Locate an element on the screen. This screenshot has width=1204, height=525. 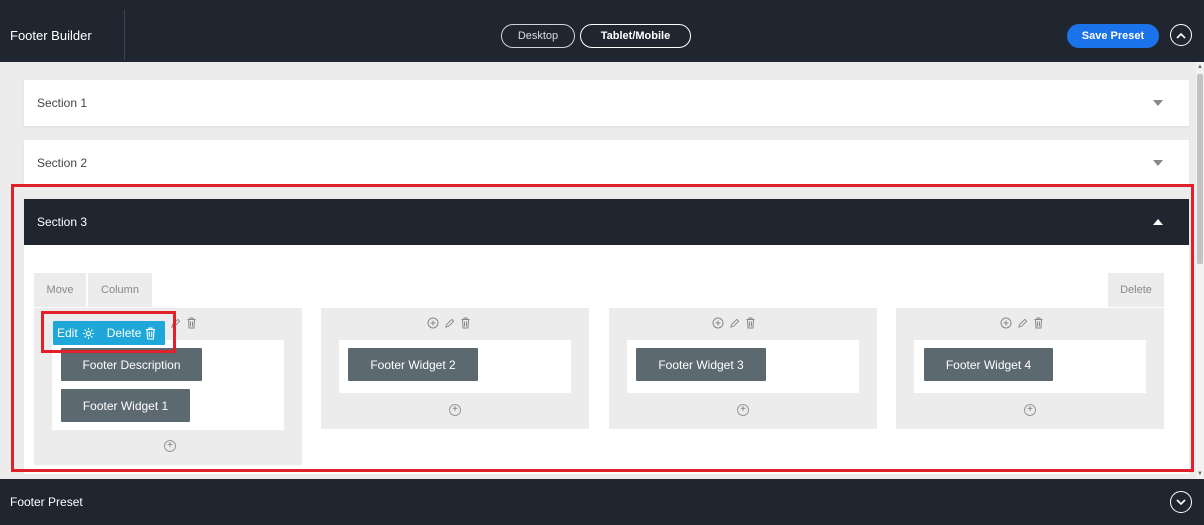
save-preset-button: Save Preset is located at coordinates (1113, 36).